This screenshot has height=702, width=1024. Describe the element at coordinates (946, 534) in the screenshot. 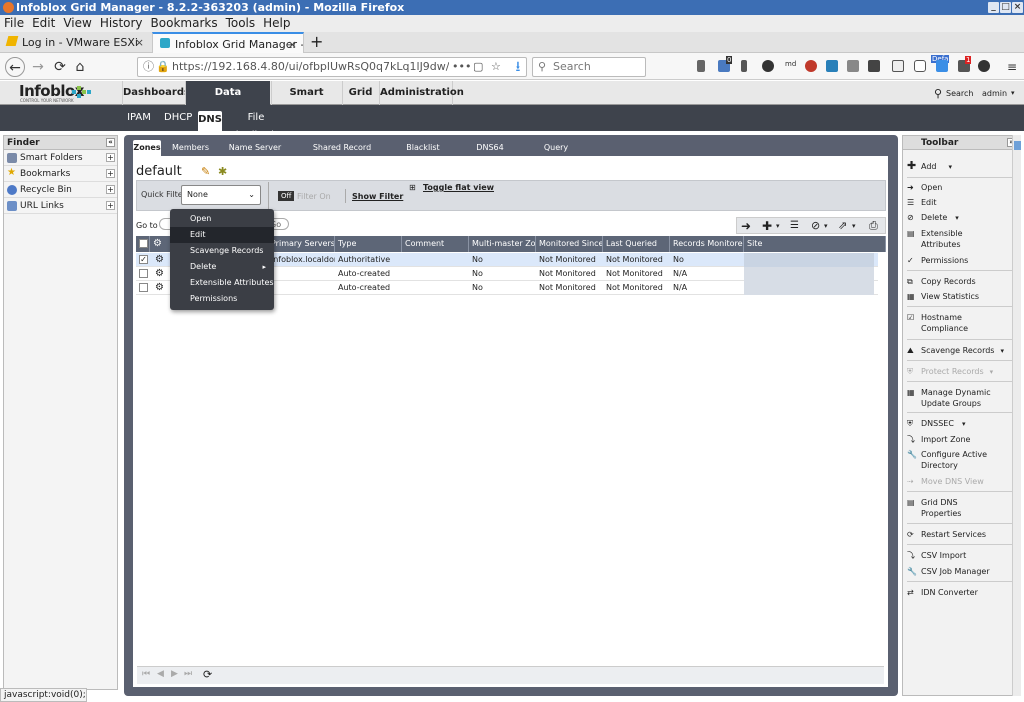

I see `toolbar-restart-services: ⟳ Restart Services` at that location.